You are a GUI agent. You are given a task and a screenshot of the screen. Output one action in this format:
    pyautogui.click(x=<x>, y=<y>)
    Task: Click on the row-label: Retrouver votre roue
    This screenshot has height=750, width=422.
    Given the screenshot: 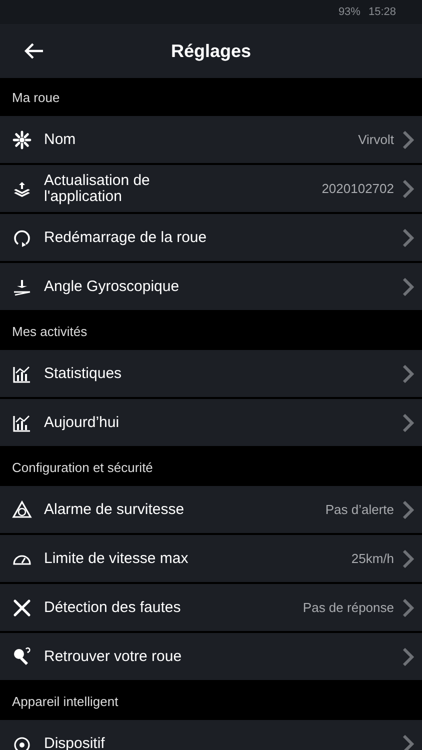 What is the action you would take?
    pyautogui.click(x=113, y=656)
    